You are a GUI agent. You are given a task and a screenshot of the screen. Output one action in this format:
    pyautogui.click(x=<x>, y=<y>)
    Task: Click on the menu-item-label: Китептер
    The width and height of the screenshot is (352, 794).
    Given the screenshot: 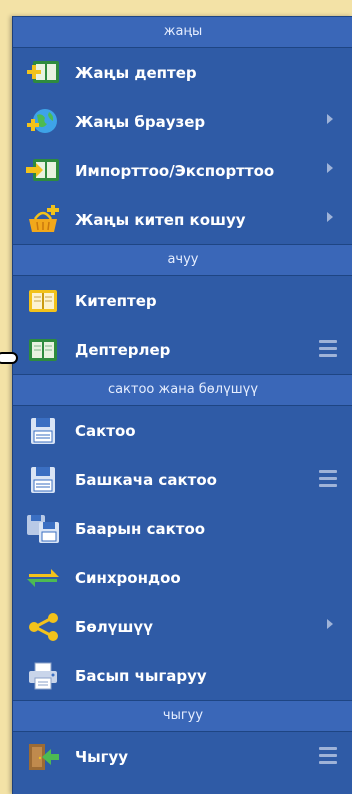 What is the action you would take?
    pyautogui.click(x=116, y=300)
    